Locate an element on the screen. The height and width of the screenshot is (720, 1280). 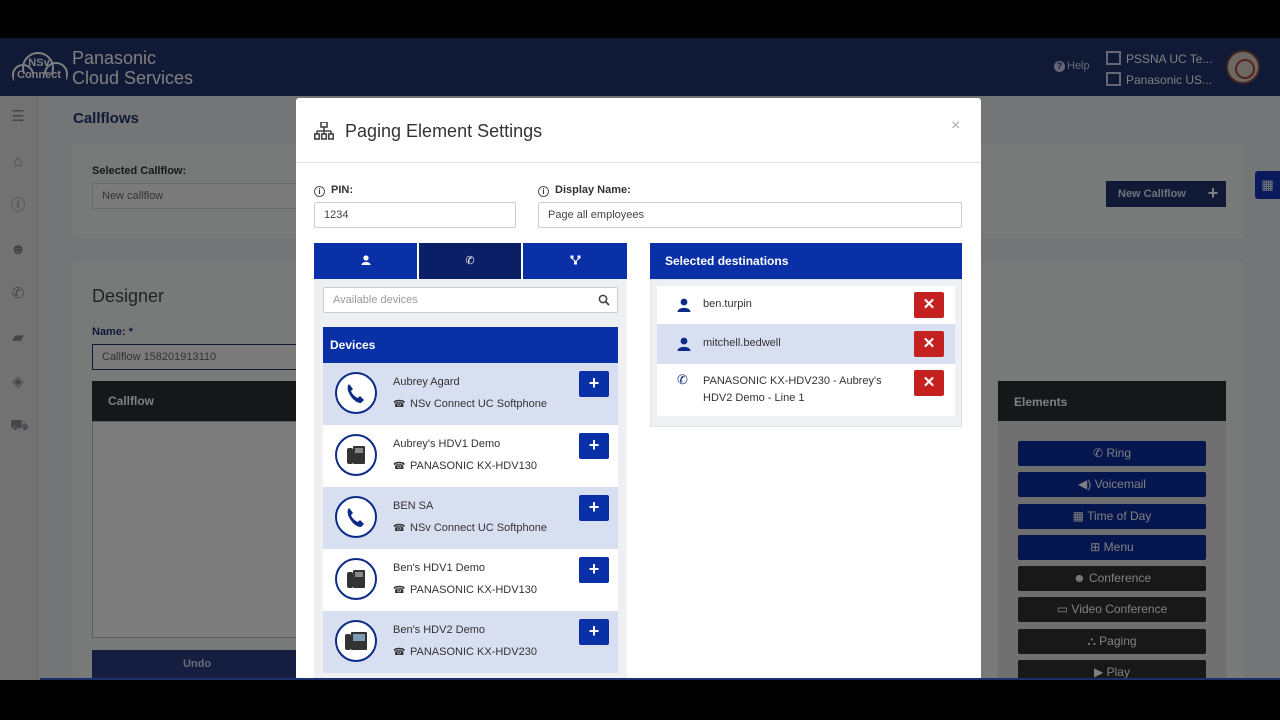
device-name: Aubrey's HDV1 Demo is located at coordinates (447, 444).